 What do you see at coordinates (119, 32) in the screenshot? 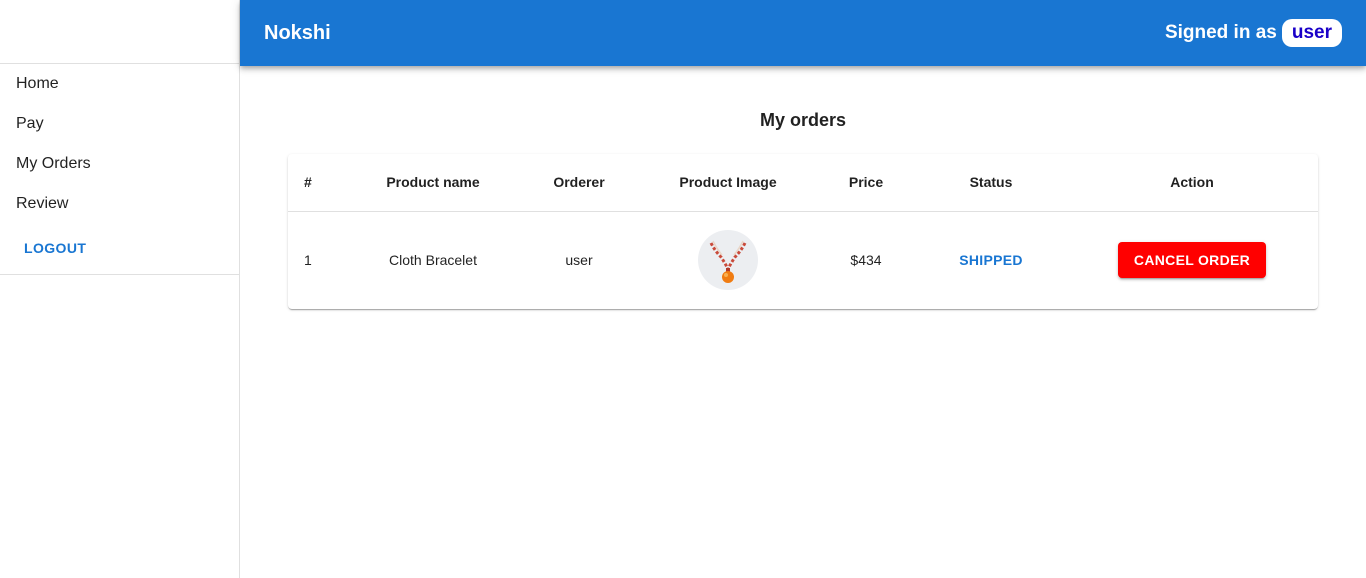
I see `sidebar-header` at bounding box center [119, 32].